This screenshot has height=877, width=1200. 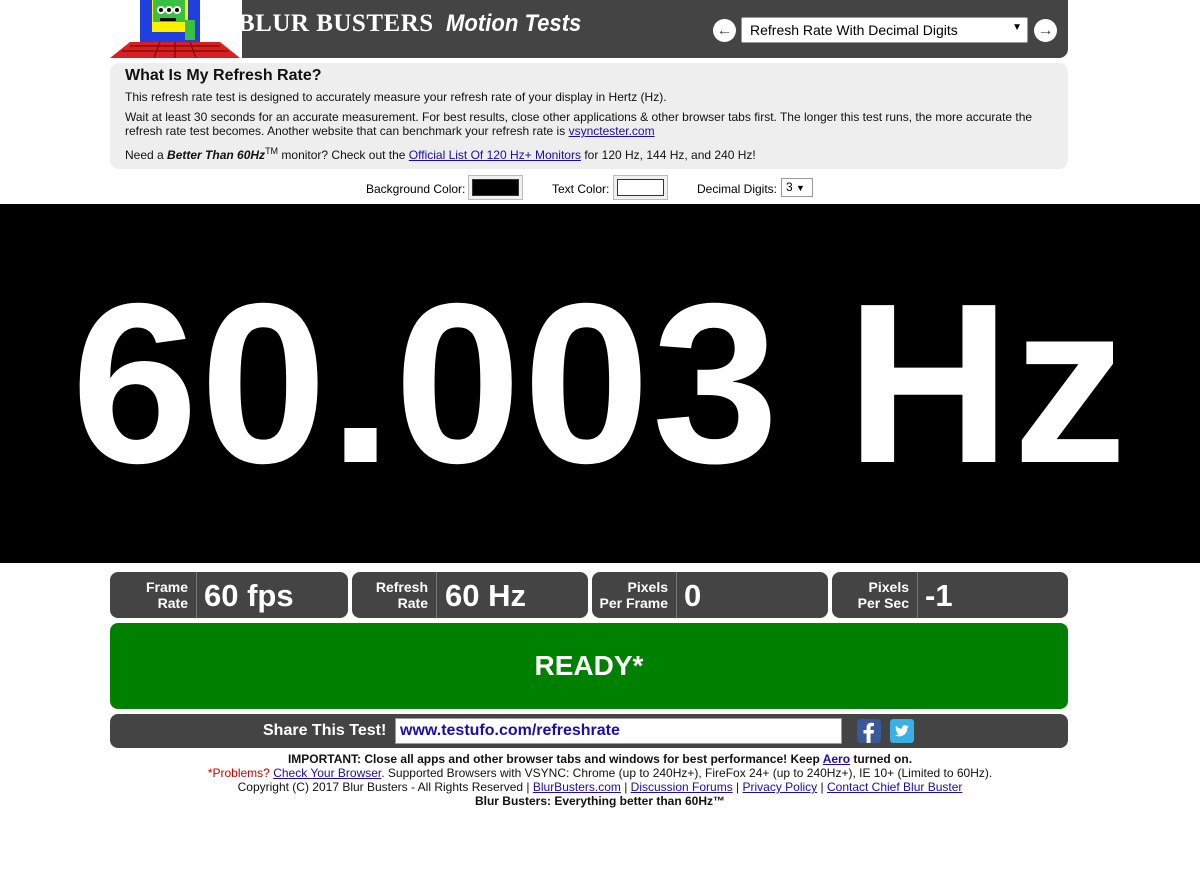 I want to click on text-color-swatch, so click(x=640, y=187).